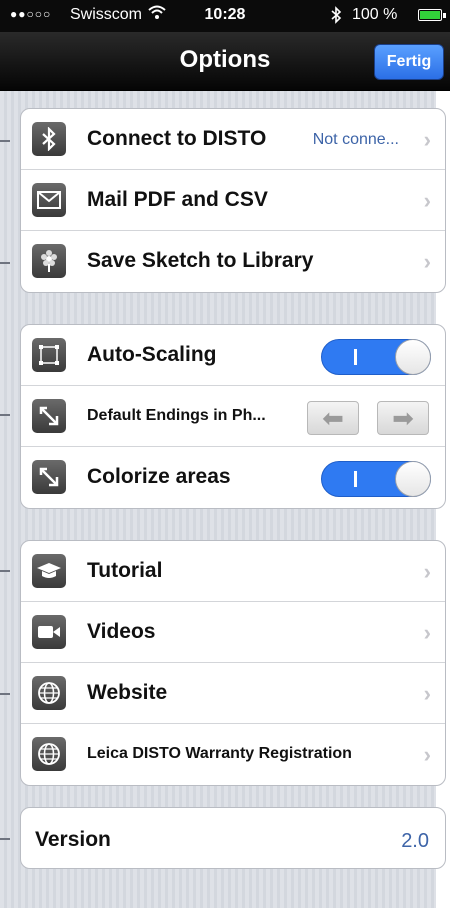 The width and height of the screenshot is (450, 908). What do you see at coordinates (376, 479) in the screenshot?
I see `colorize-areas-toggle` at bounding box center [376, 479].